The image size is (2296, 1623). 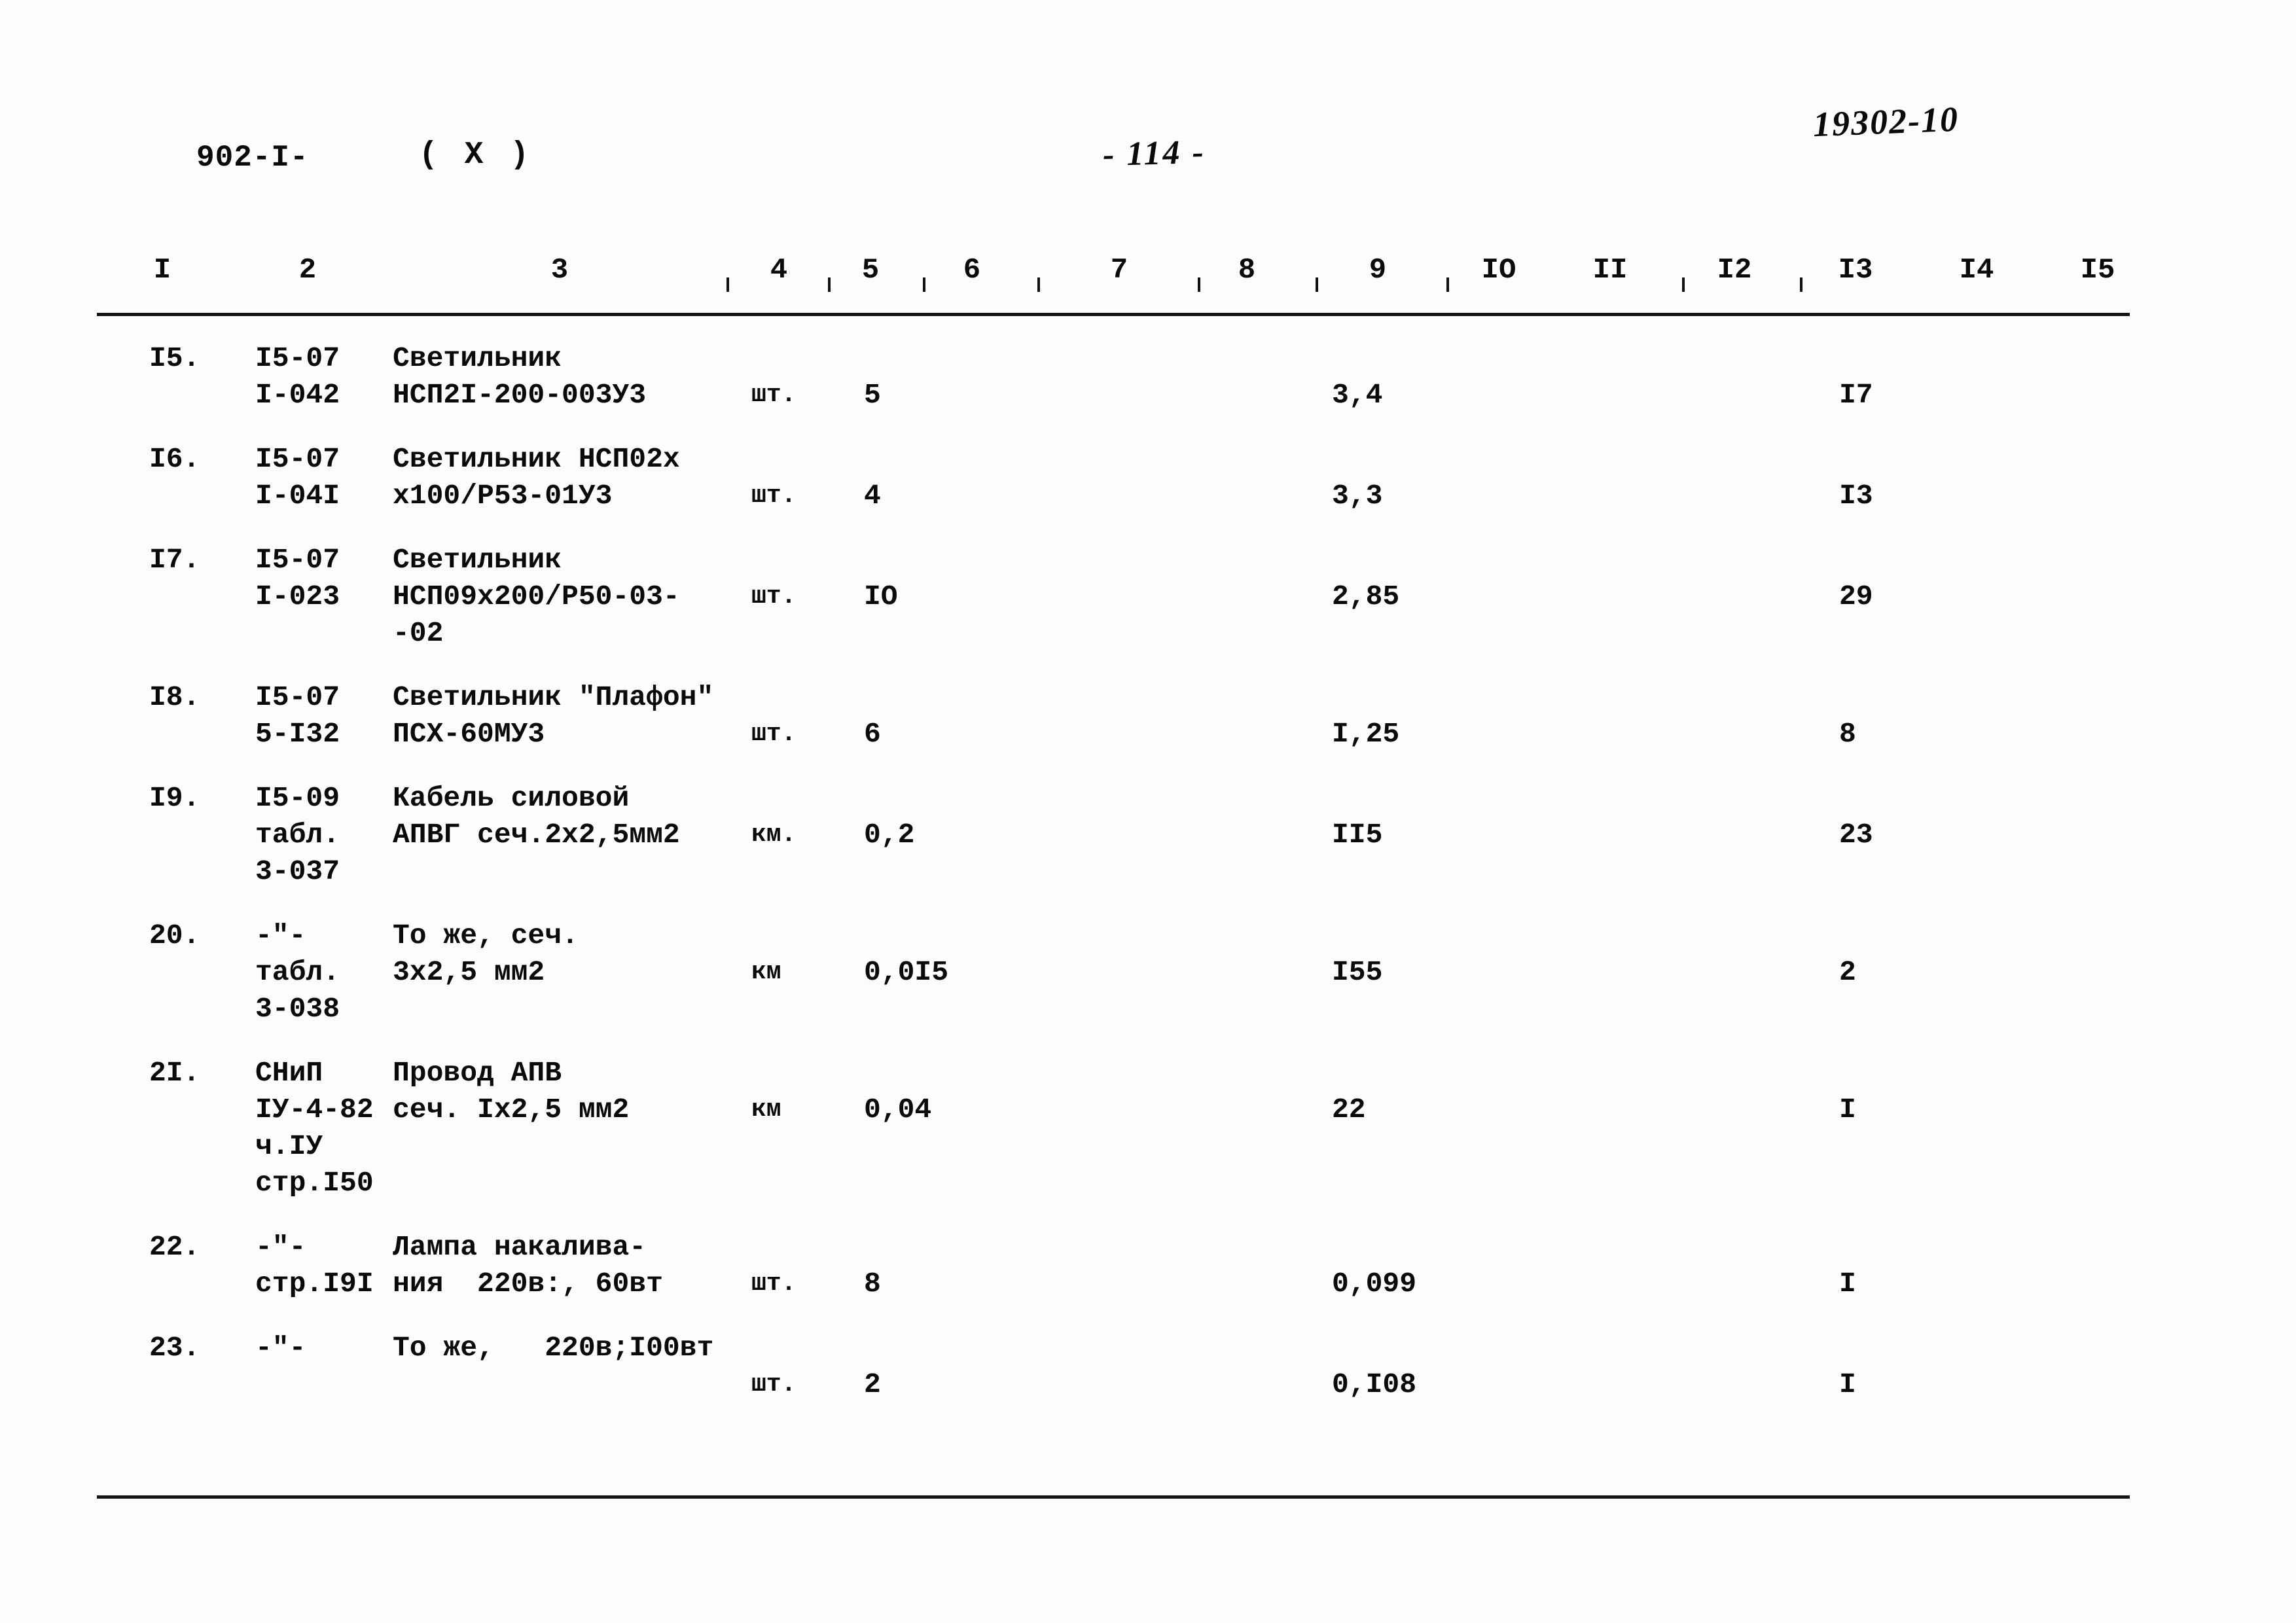 I want to click on column-number-header: I 2 3 4 5 6 7 8 9 IO II I2 I3 I4 I5, so click(x=1148, y=277).